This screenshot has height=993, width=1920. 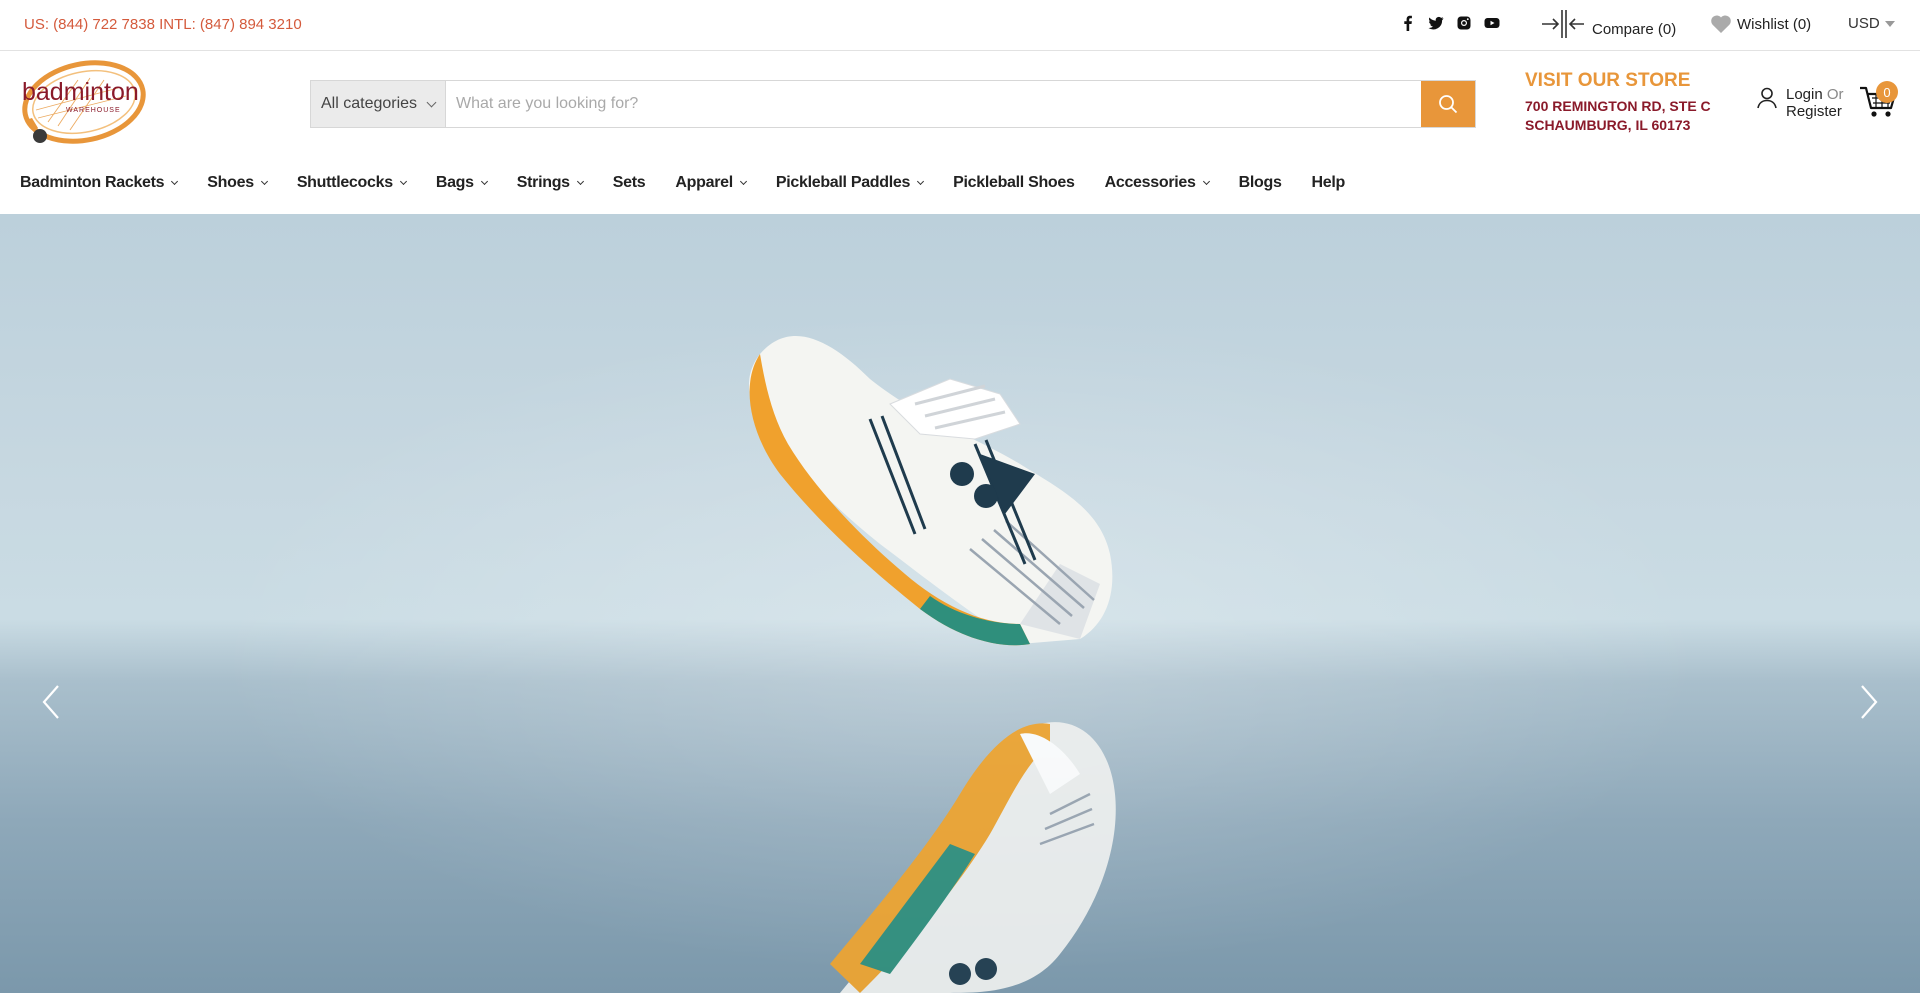 What do you see at coordinates (1492, 23) in the screenshot?
I see `youtube-icon` at bounding box center [1492, 23].